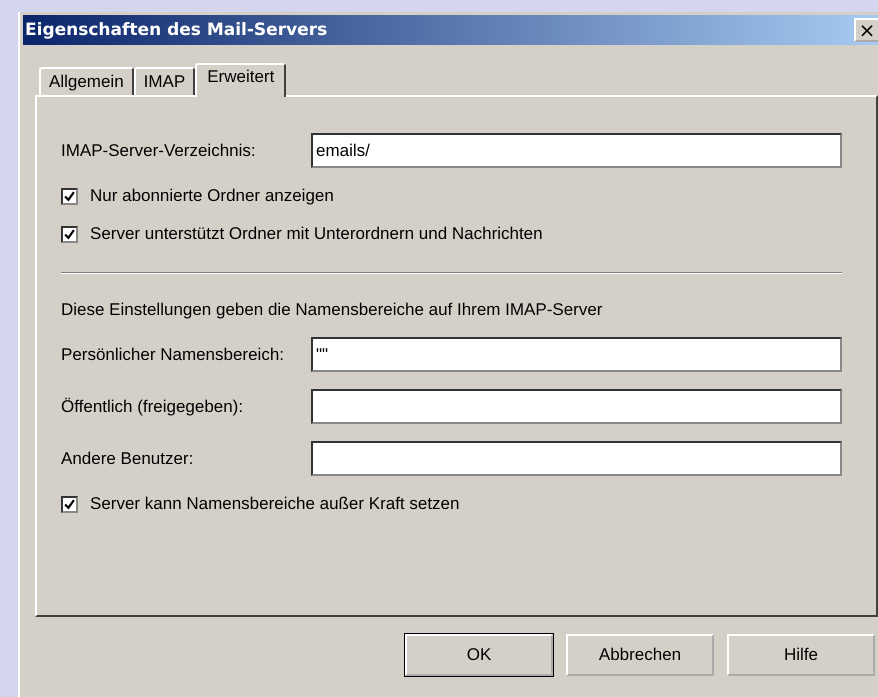 Image resolution: width=878 pixels, height=697 pixels. I want to click on dialog-button: OK, so click(479, 655).